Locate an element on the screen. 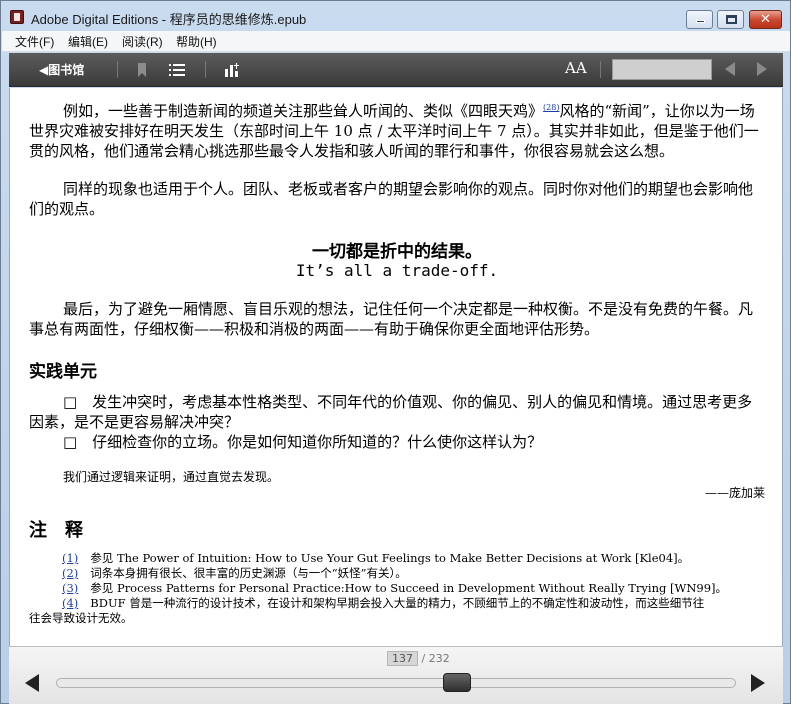  previous-page-icon is located at coordinates (32, 683).